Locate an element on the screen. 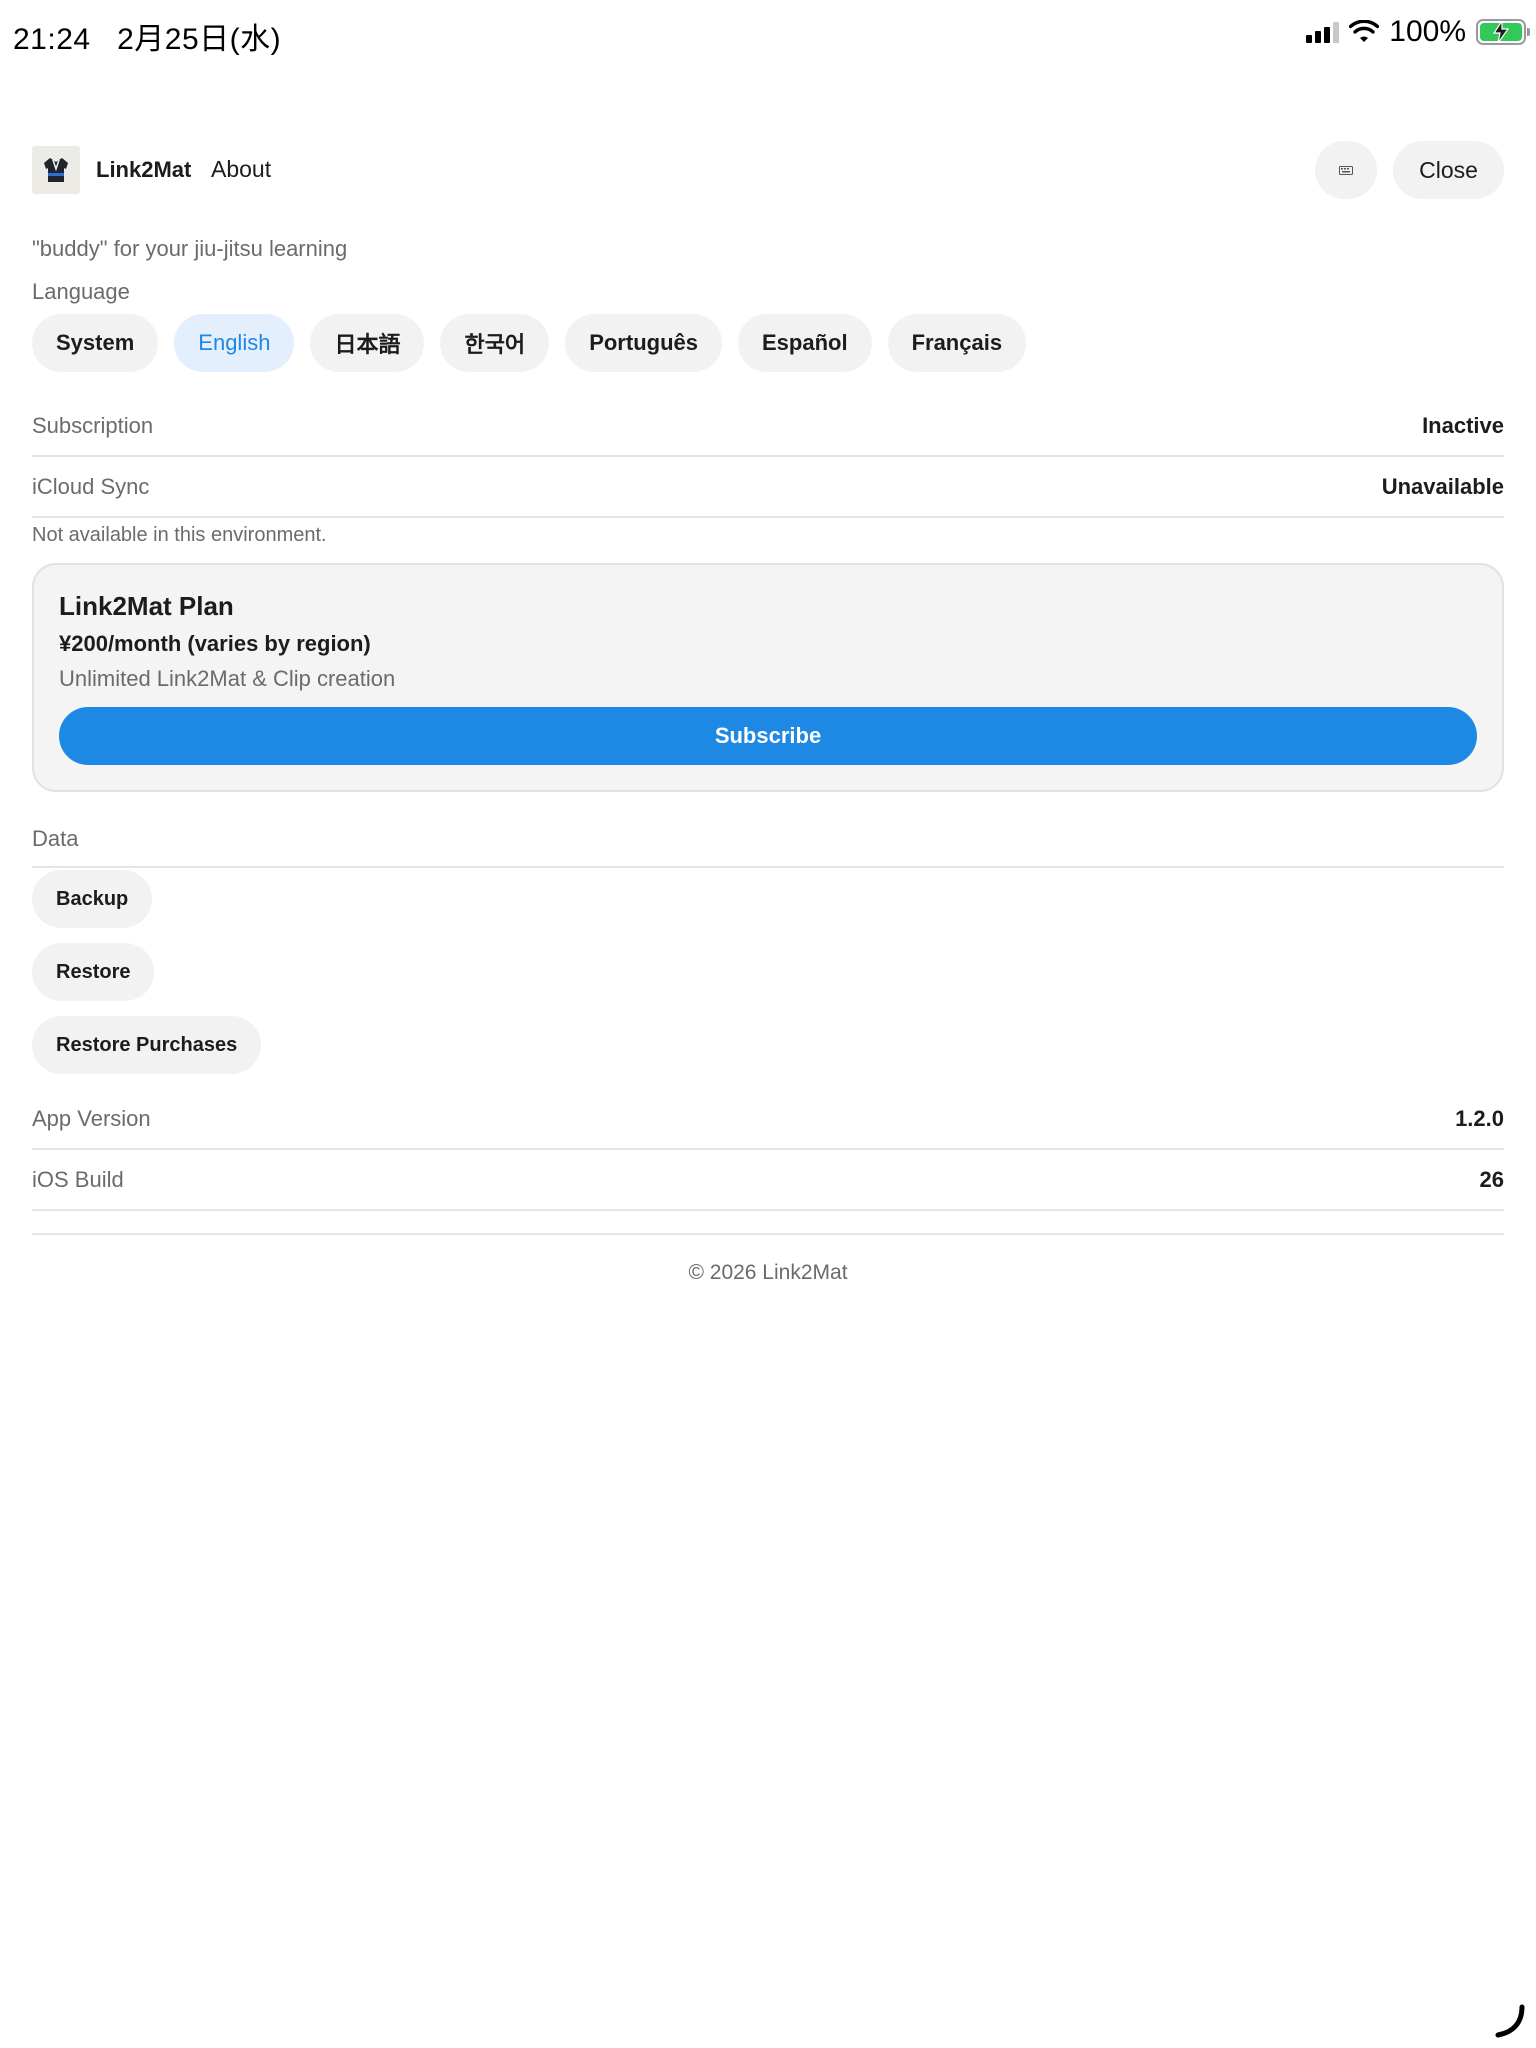 The height and width of the screenshot is (2048, 1536). language-option-portuguese: Português is located at coordinates (643, 343).